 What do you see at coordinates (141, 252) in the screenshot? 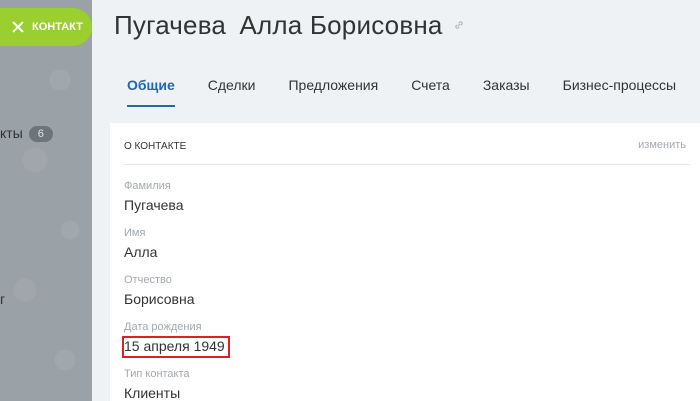
I see `field-value-first-name: Алла` at bounding box center [141, 252].